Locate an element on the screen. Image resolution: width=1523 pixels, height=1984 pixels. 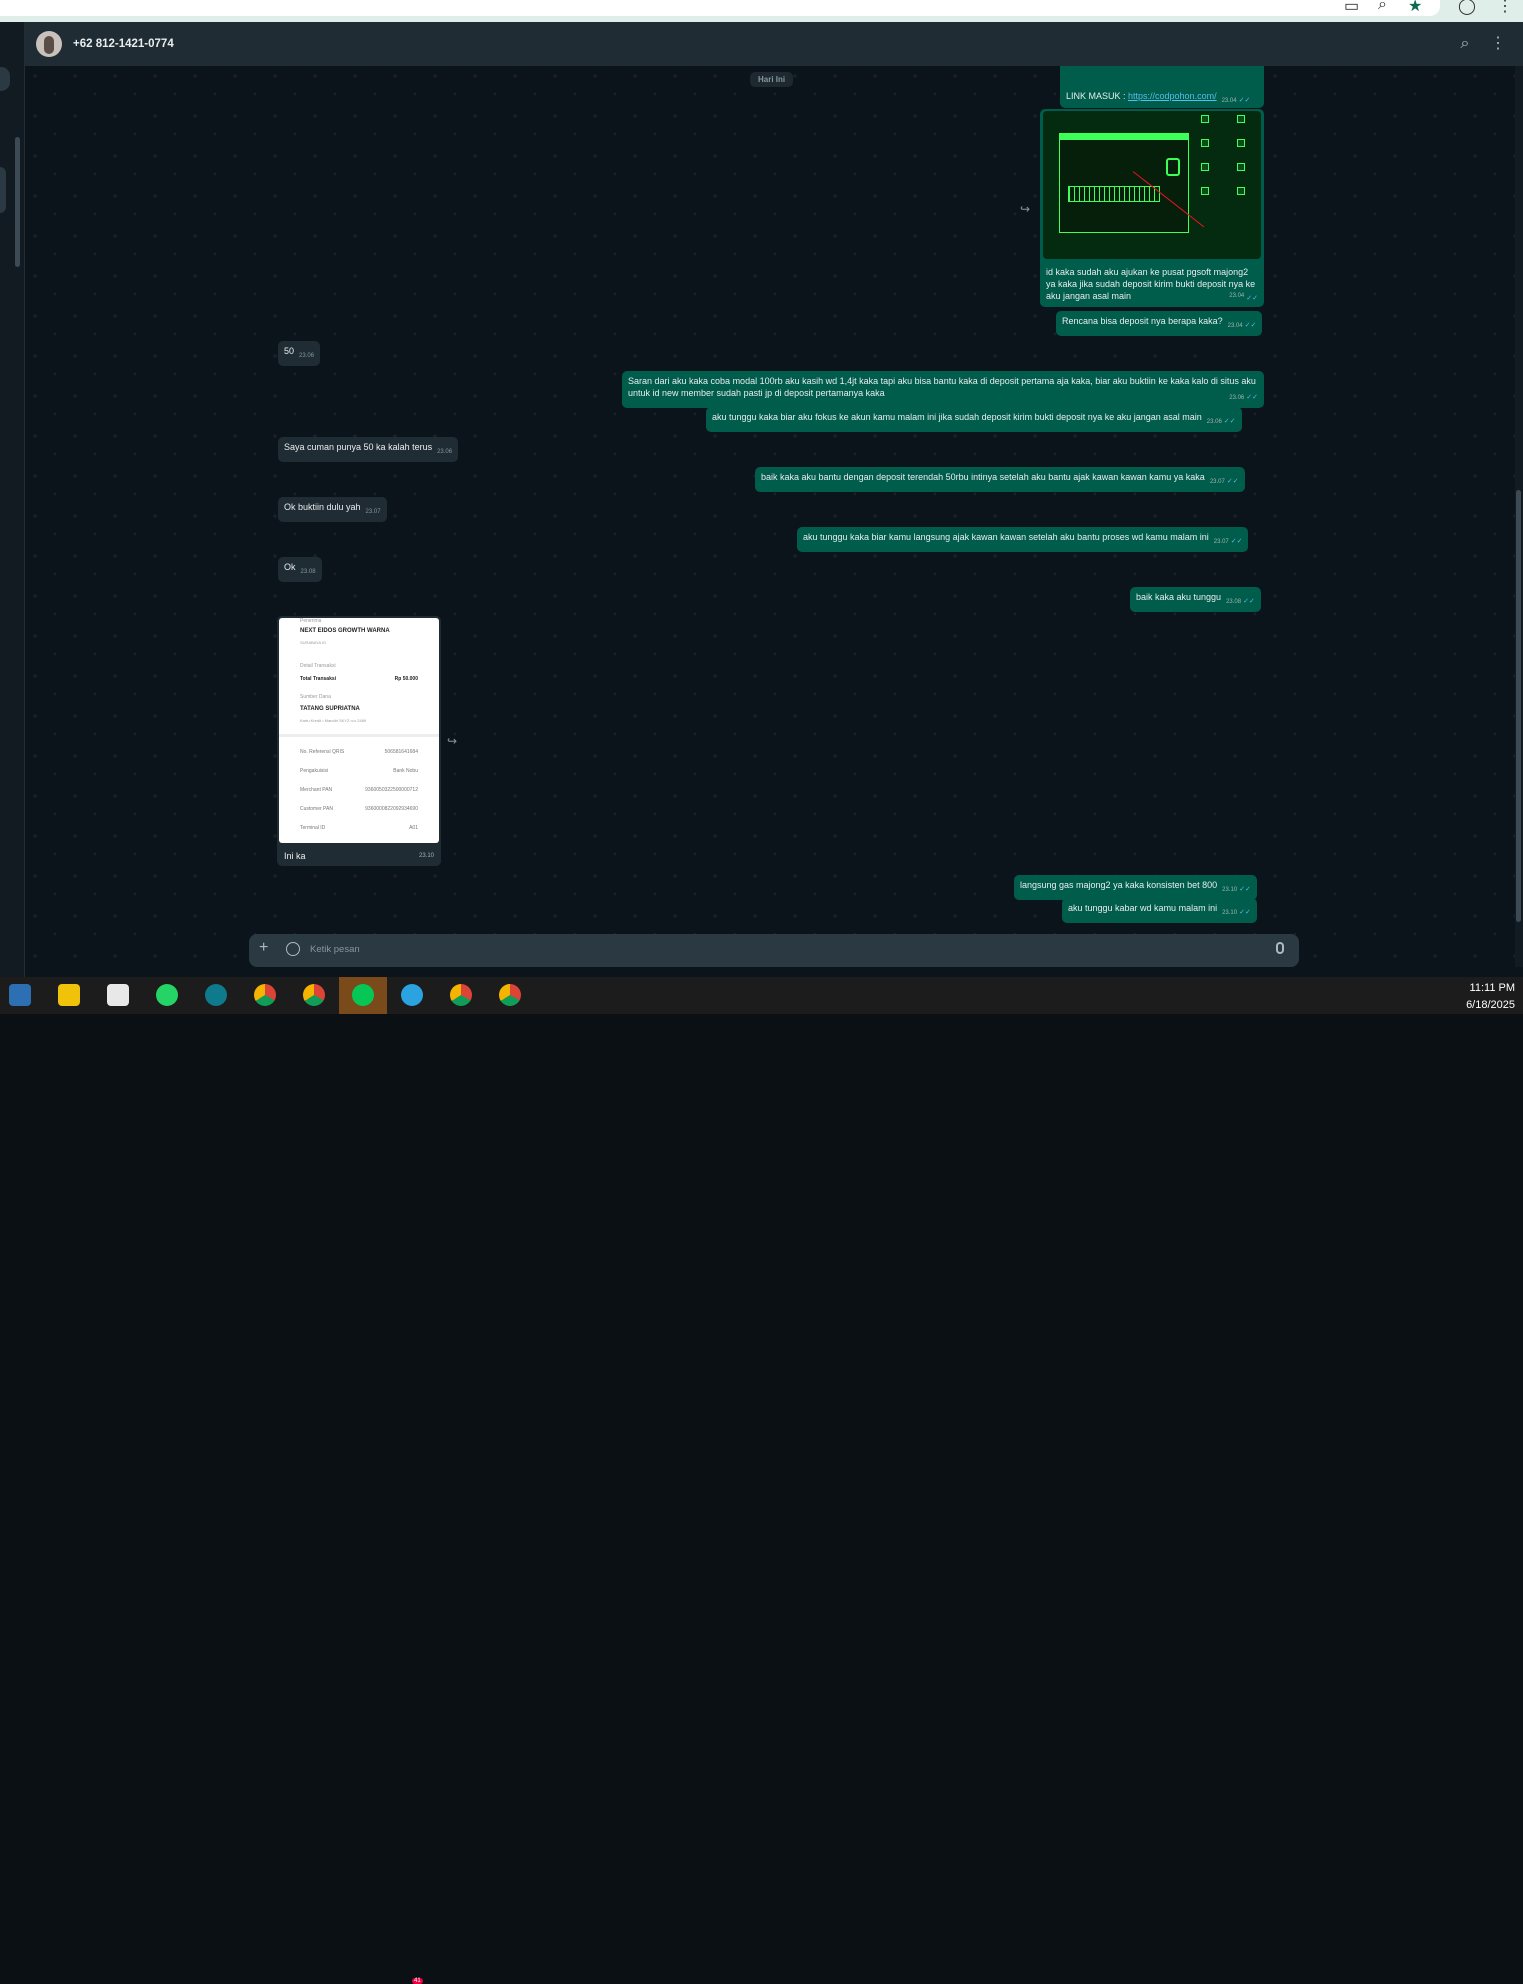
conversation-scrollbar is located at coordinates (1519, 521).